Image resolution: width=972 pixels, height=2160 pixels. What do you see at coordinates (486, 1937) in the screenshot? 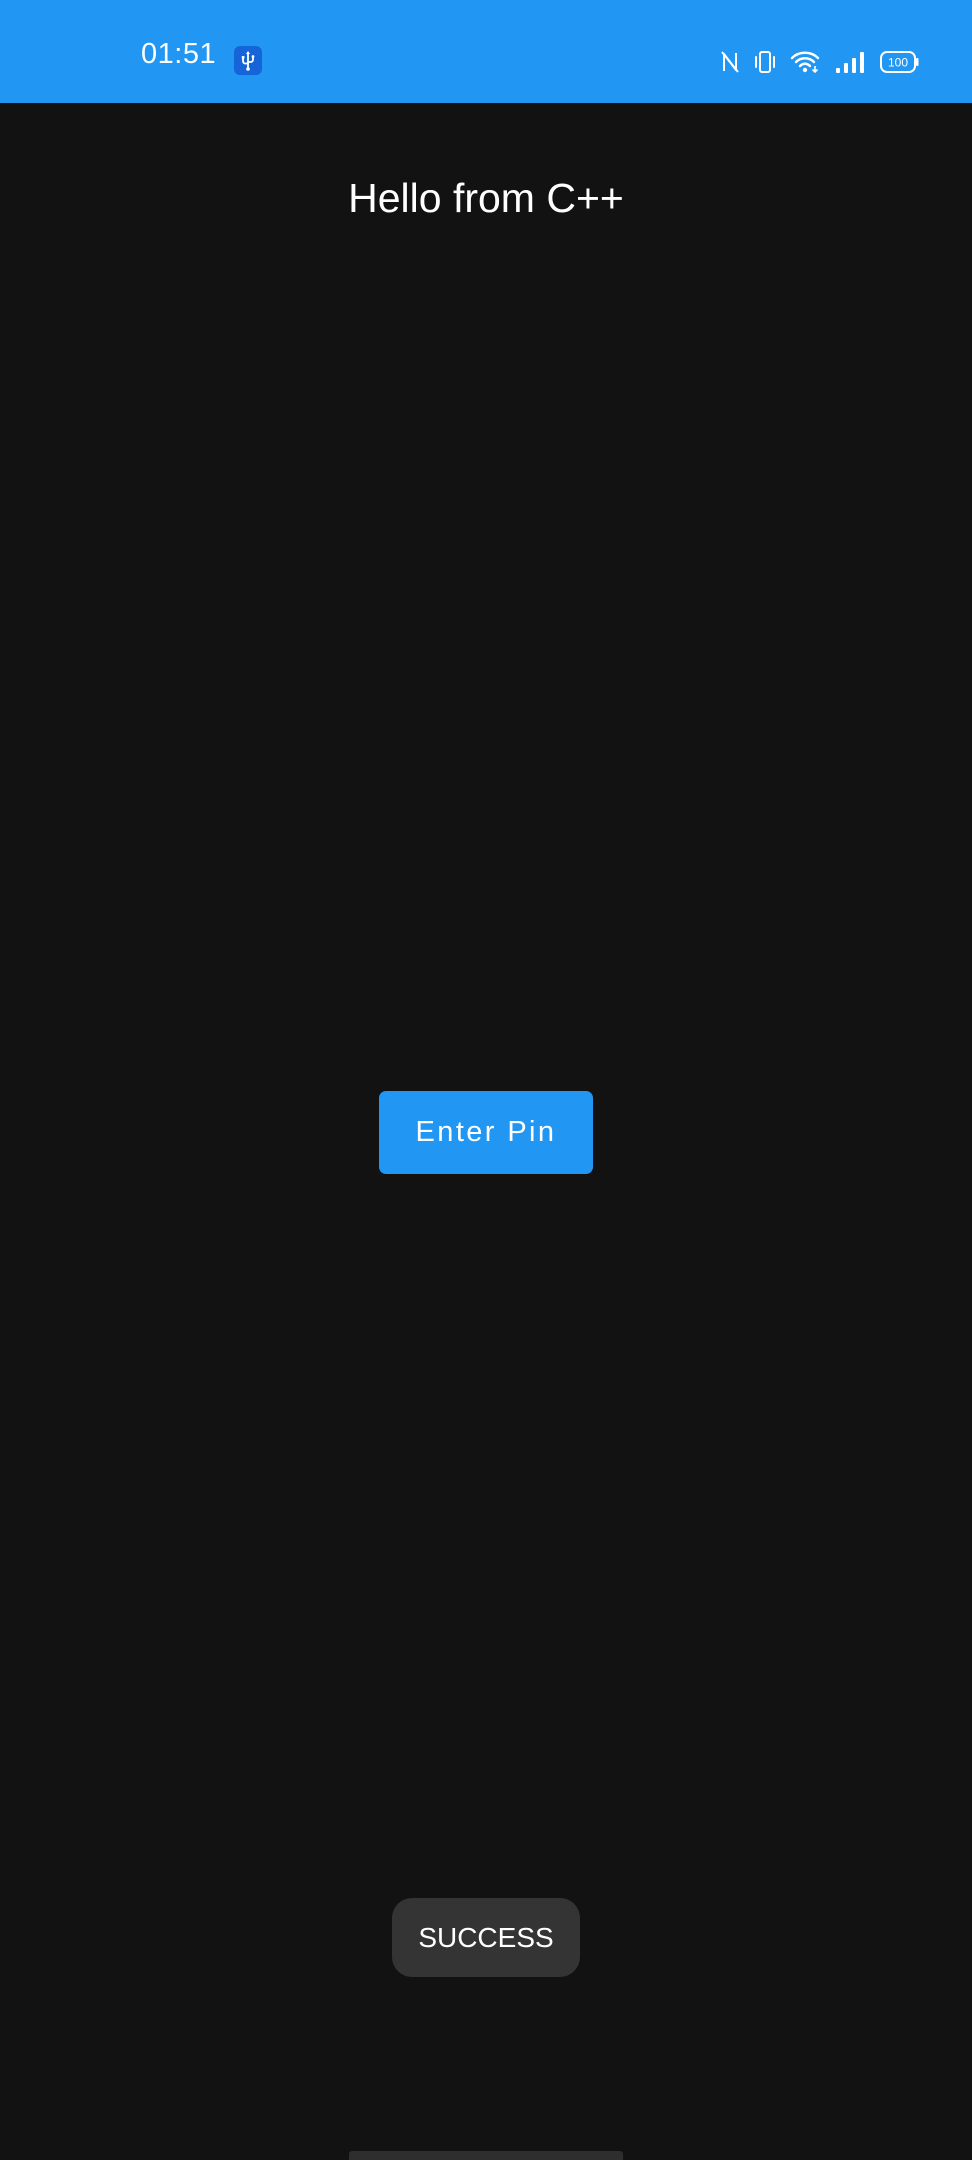
I see `toast-message: SUCCESS` at bounding box center [486, 1937].